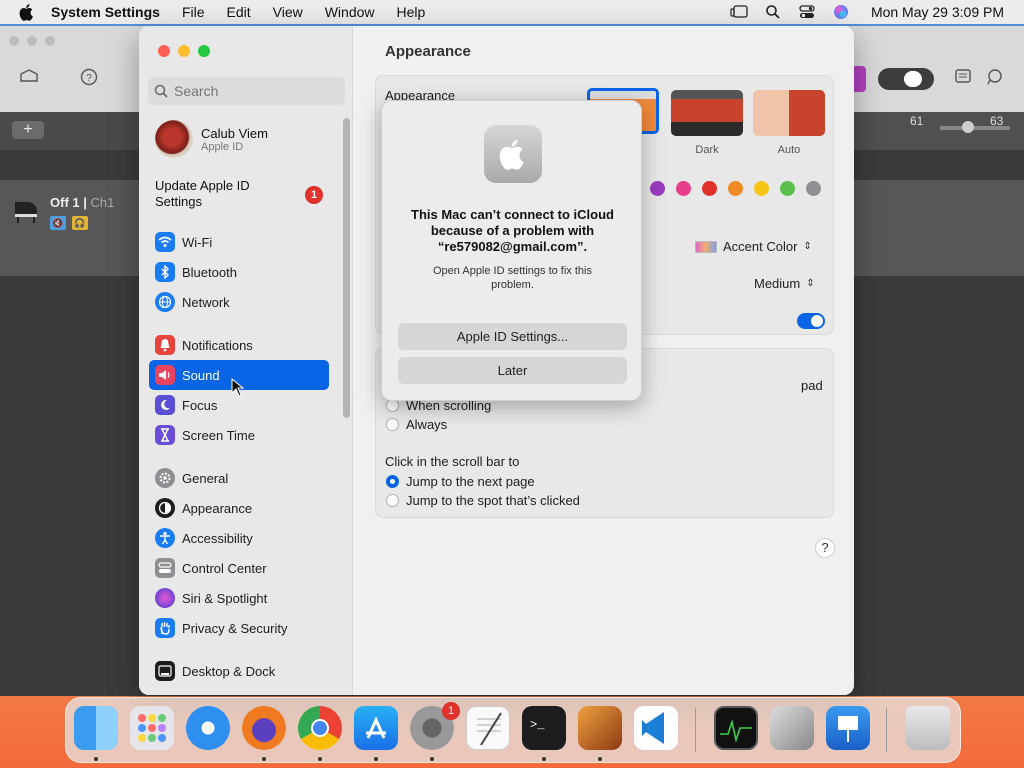 Image resolution: width=1024 pixels, height=768 pixels. I want to click on later-button: Later, so click(512, 370).